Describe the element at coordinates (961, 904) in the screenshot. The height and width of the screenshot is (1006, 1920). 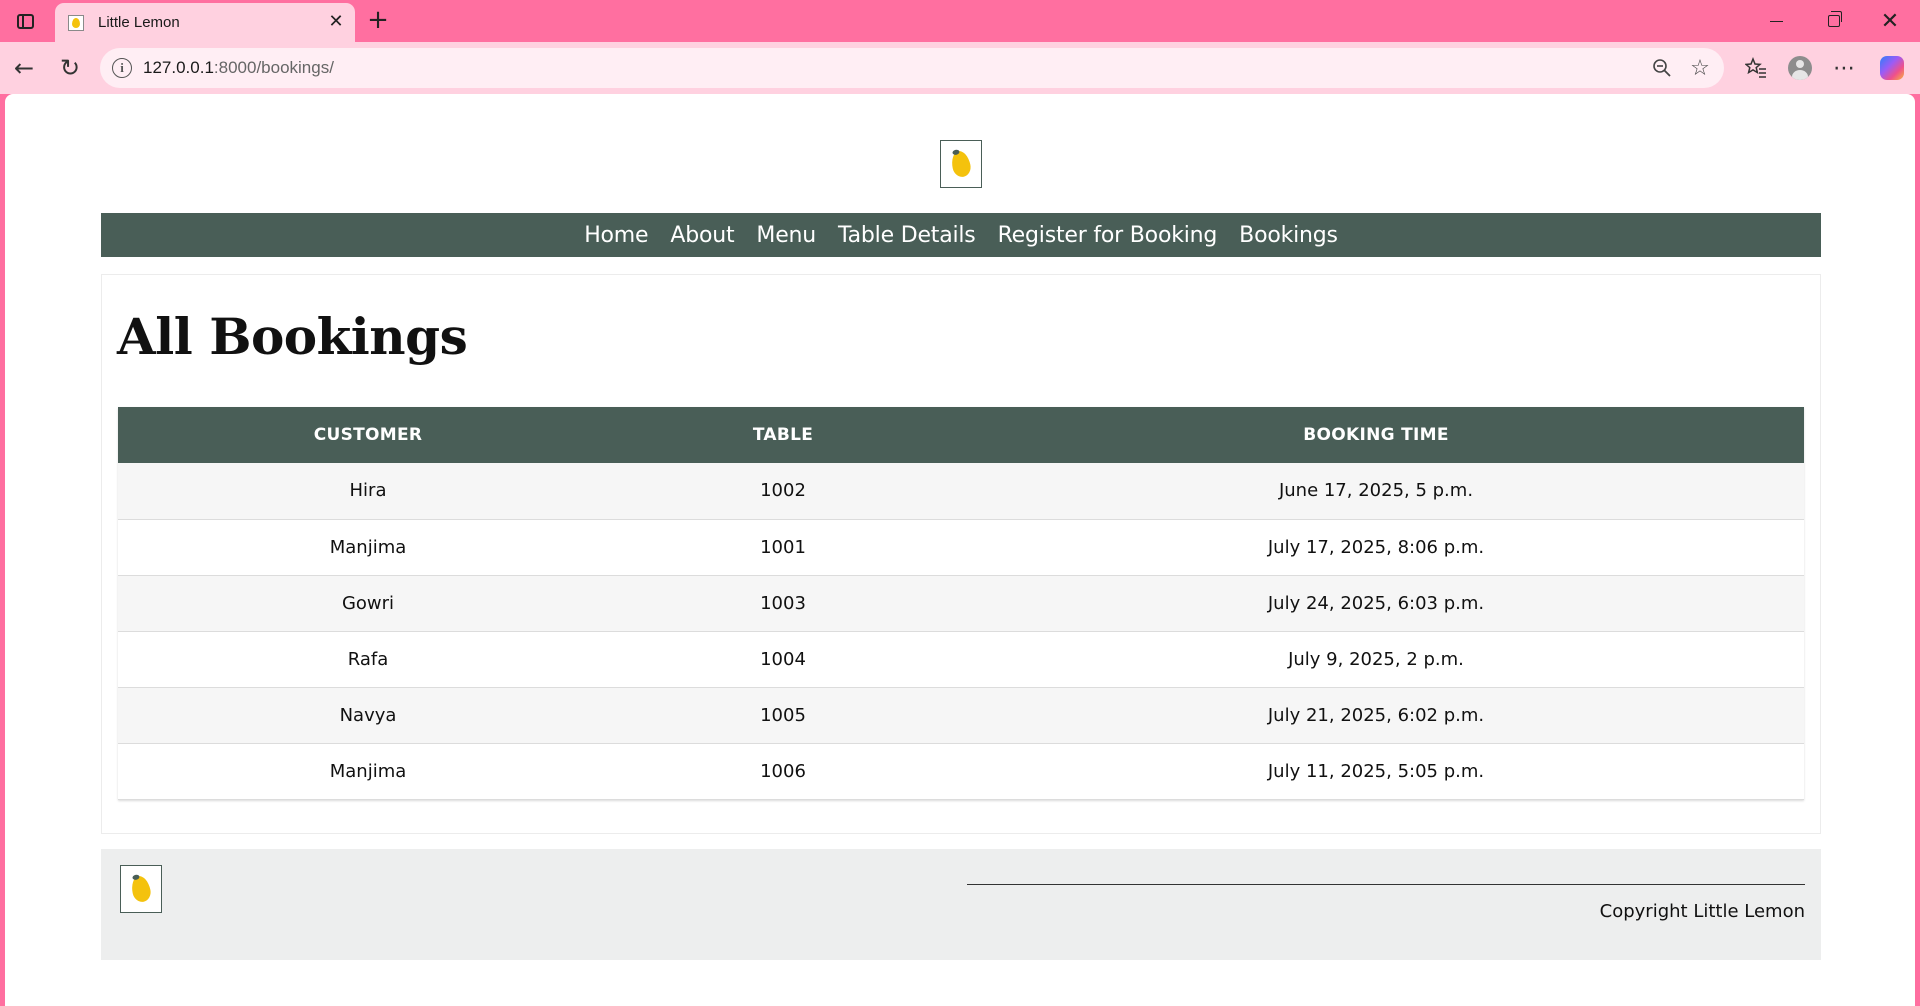
I see `site-footer: Copyright Little Lemon` at that location.